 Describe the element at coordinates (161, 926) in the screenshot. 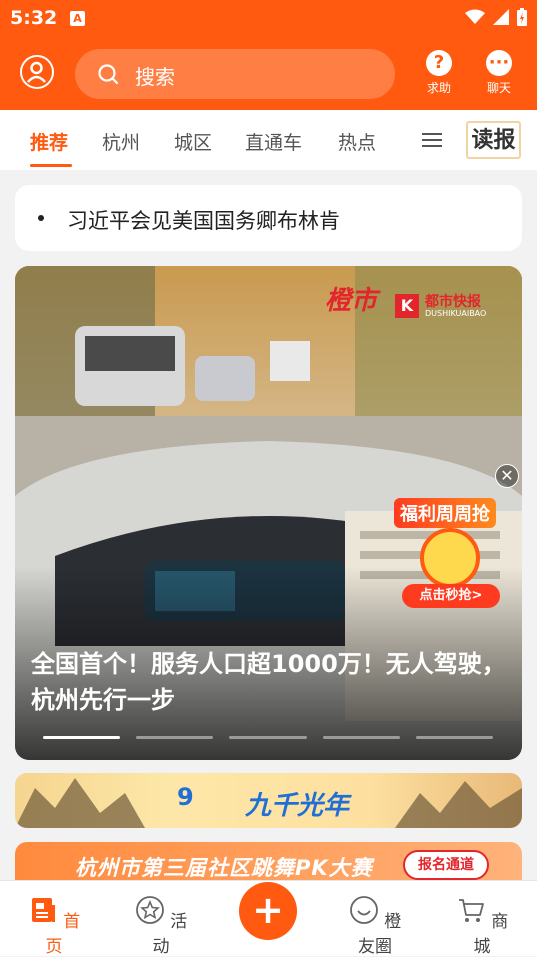

I see `nav-activity: 活动` at that location.